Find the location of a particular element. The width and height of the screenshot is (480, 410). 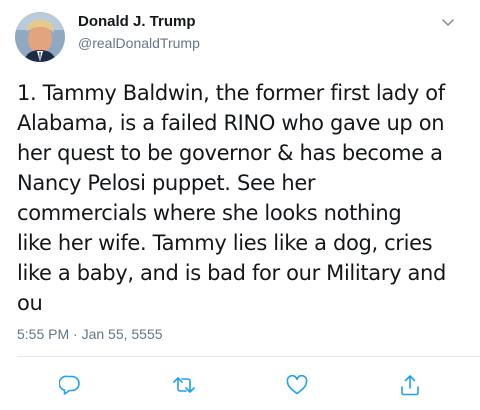

avatar is located at coordinates (40, 37).